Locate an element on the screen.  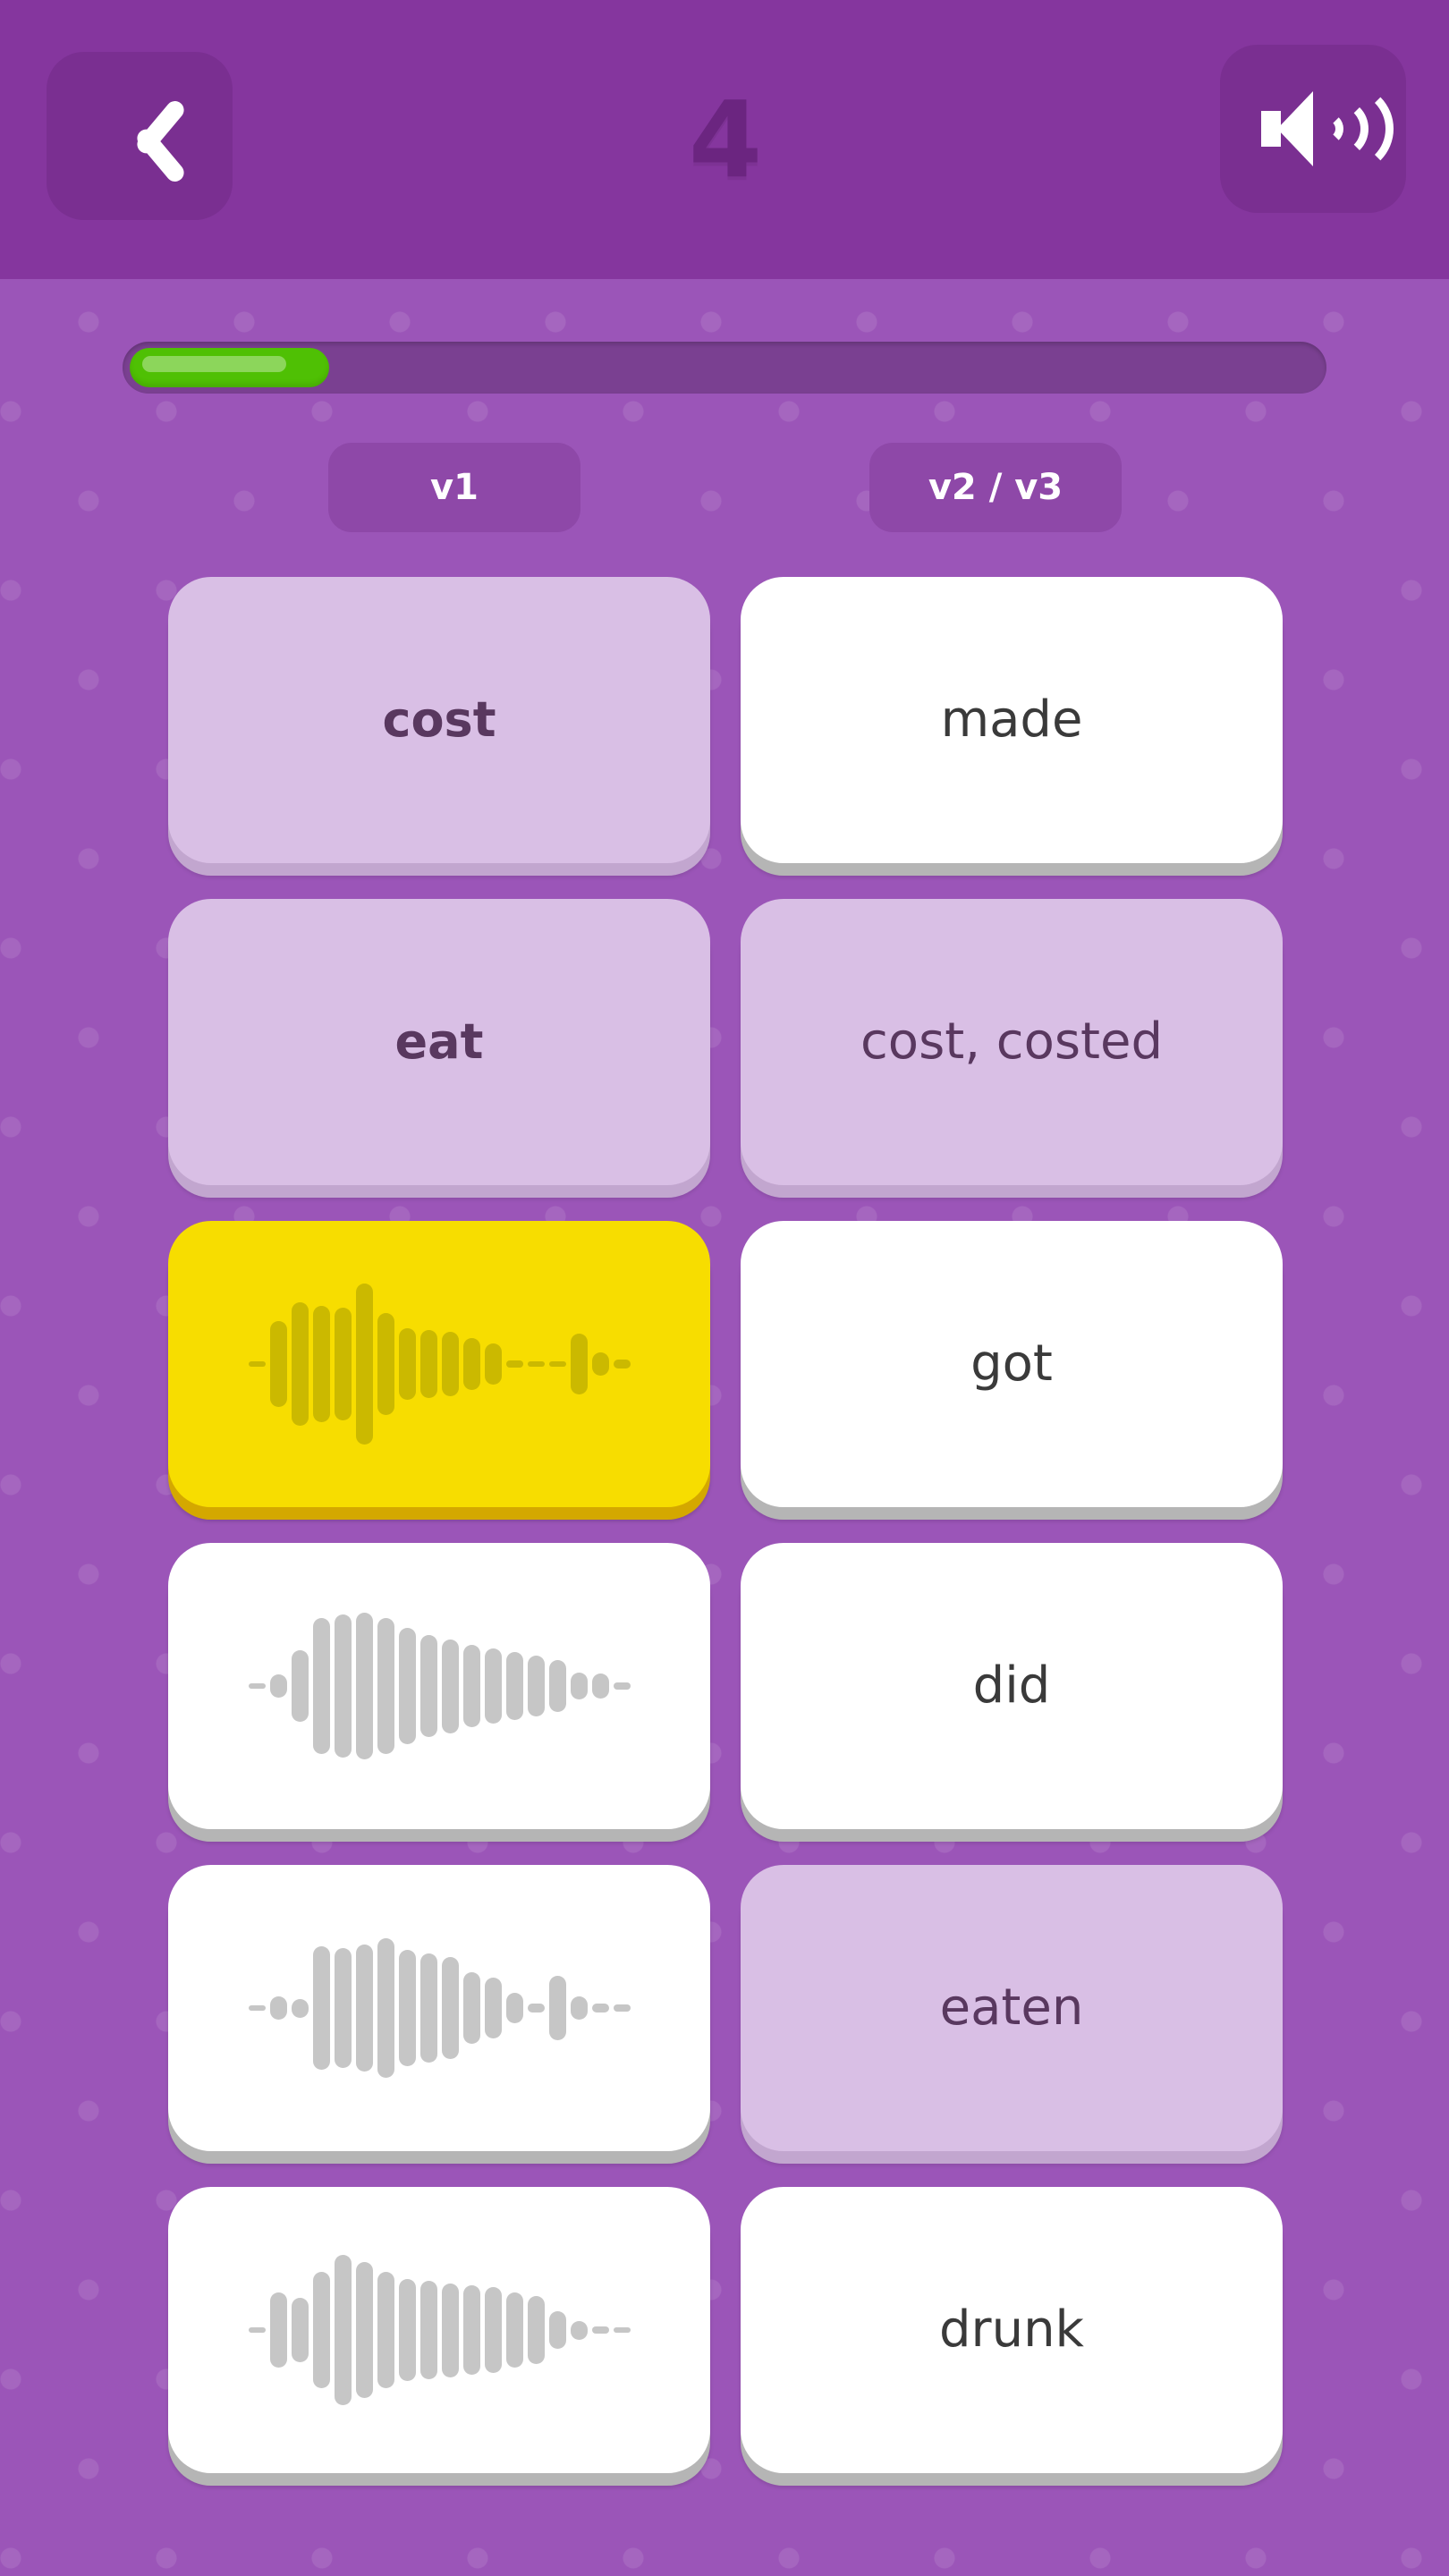
card-label: got is located at coordinates (1011, 1364).